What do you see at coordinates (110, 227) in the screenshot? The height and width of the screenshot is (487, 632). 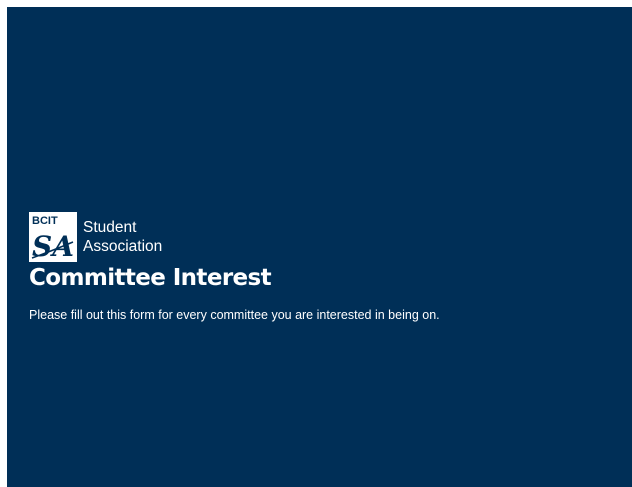 I see `logo-line-student: Student` at bounding box center [110, 227].